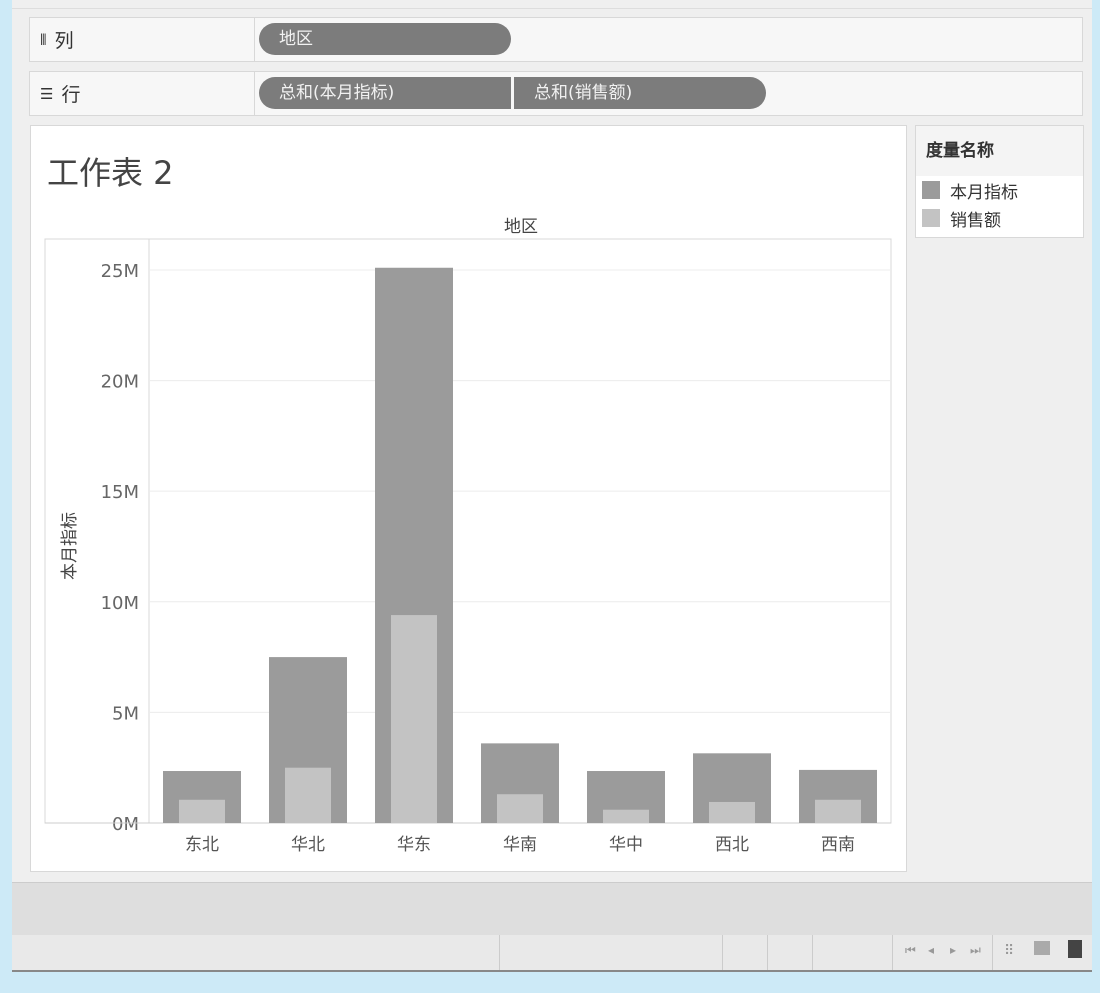 The height and width of the screenshot is (993, 1100). Describe the element at coordinates (552, 909) in the screenshot. I see `sheet-tabs-bar` at that location.